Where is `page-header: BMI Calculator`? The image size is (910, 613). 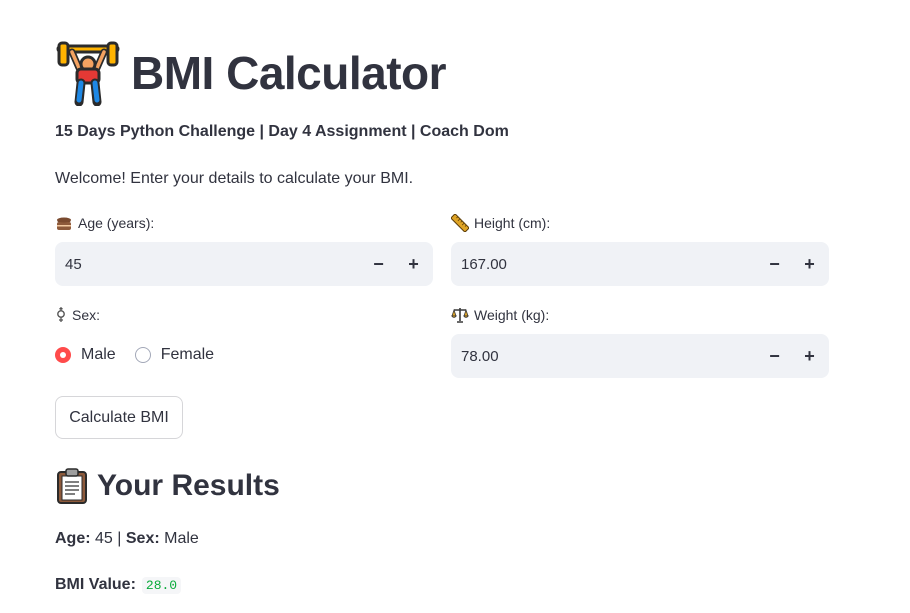 page-header: BMI Calculator is located at coordinates (251, 73).